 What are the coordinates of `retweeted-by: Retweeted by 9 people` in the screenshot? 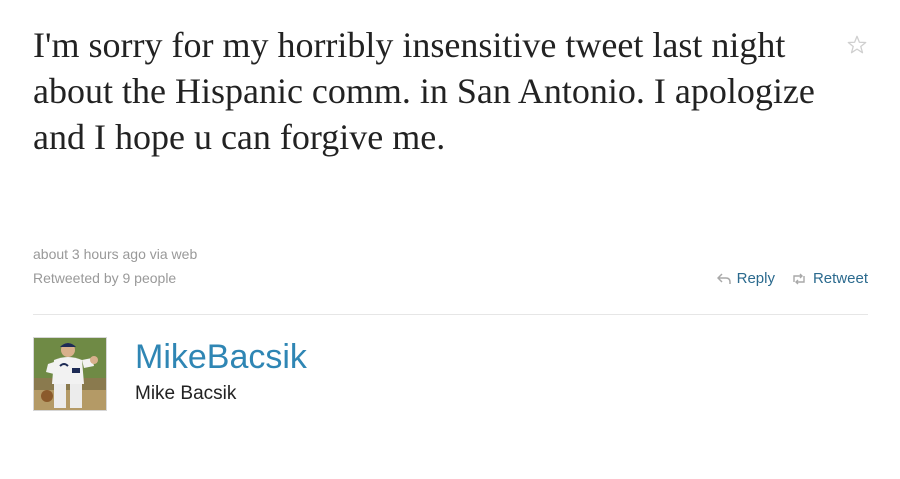 It's located at (105, 278).